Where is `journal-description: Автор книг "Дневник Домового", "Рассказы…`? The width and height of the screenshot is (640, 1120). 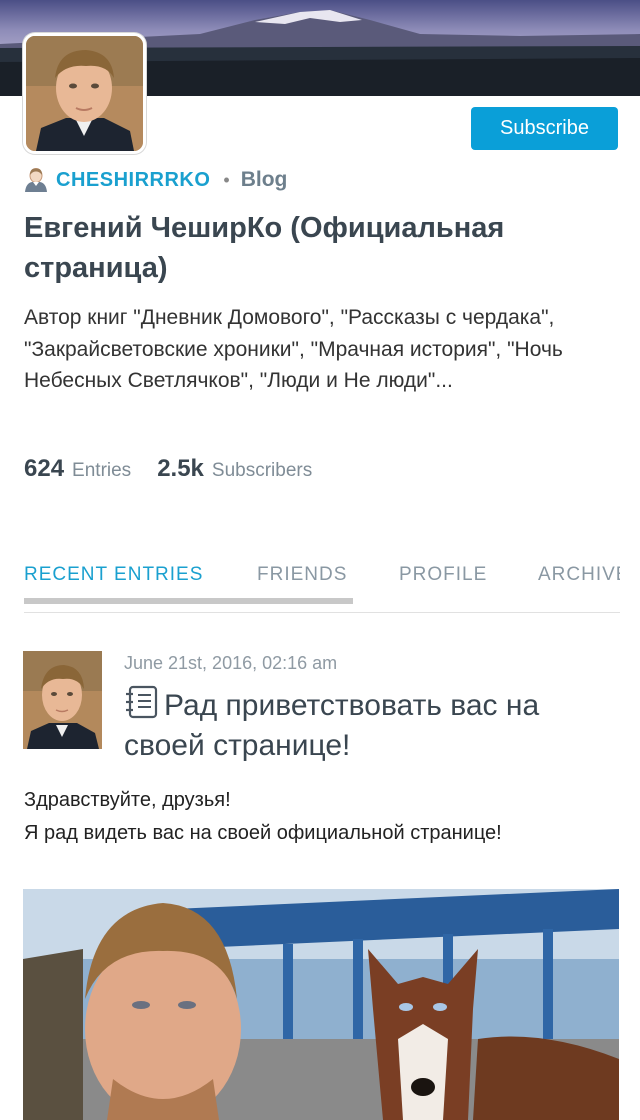 journal-description: Автор книг "Дневник Домового", "Рассказы… is located at coordinates (293, 349).